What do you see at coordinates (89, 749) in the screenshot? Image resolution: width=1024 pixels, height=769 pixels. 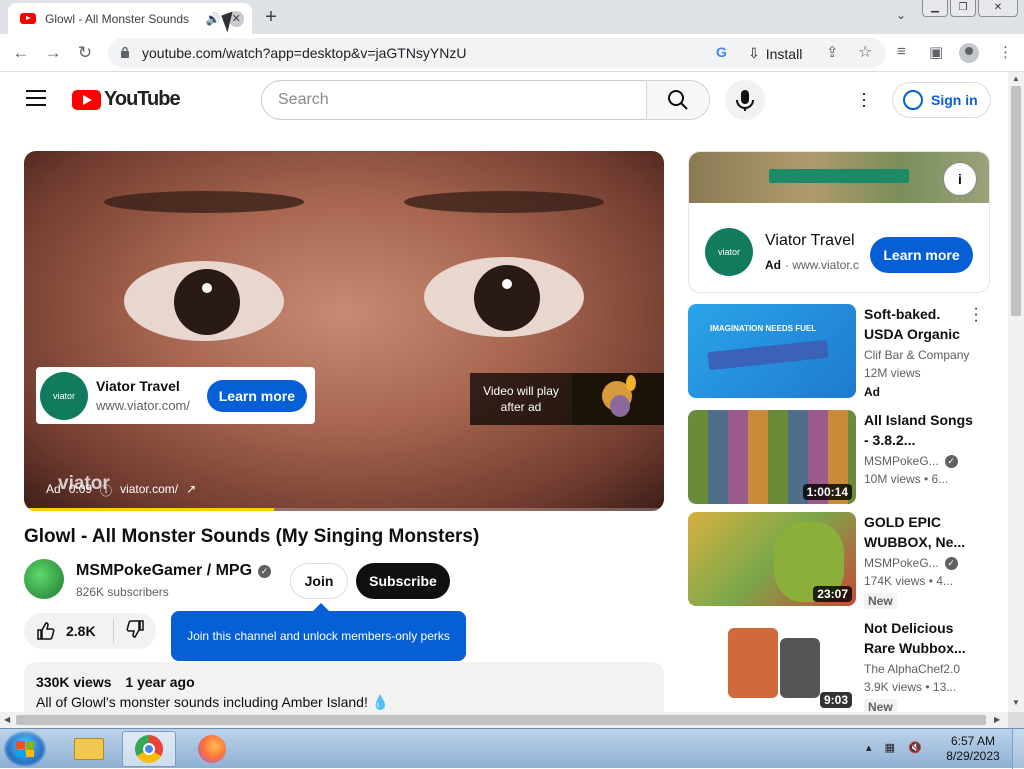 I see `file-explorer-taskbar-button` at bounding box center [89, 749].